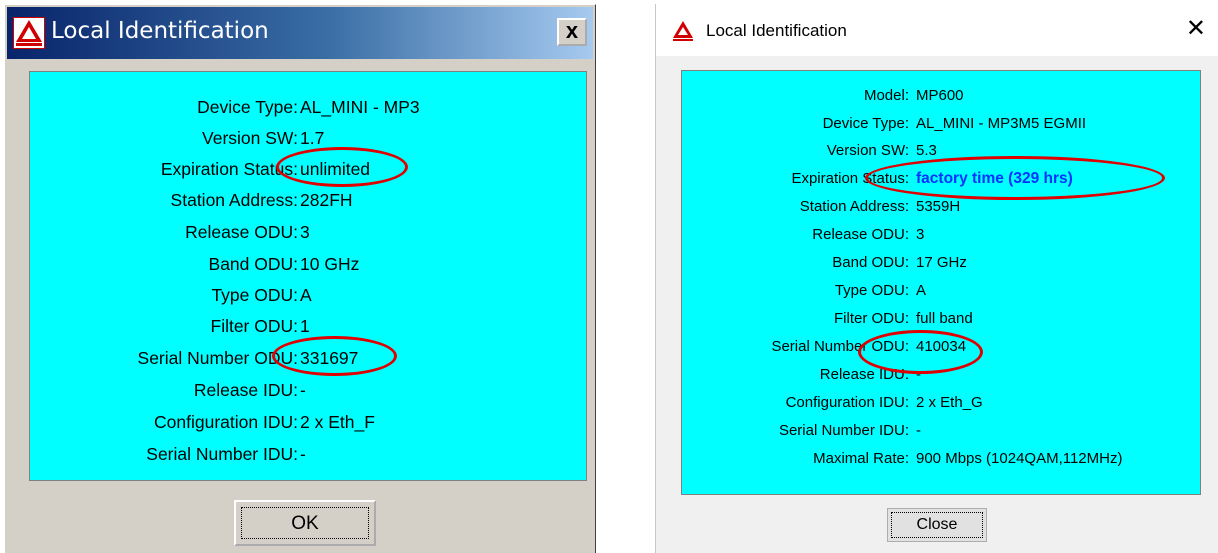  Describe the element at coordinates (312, 138) in the screenshot. I see `row-value: 1.7` at that location.